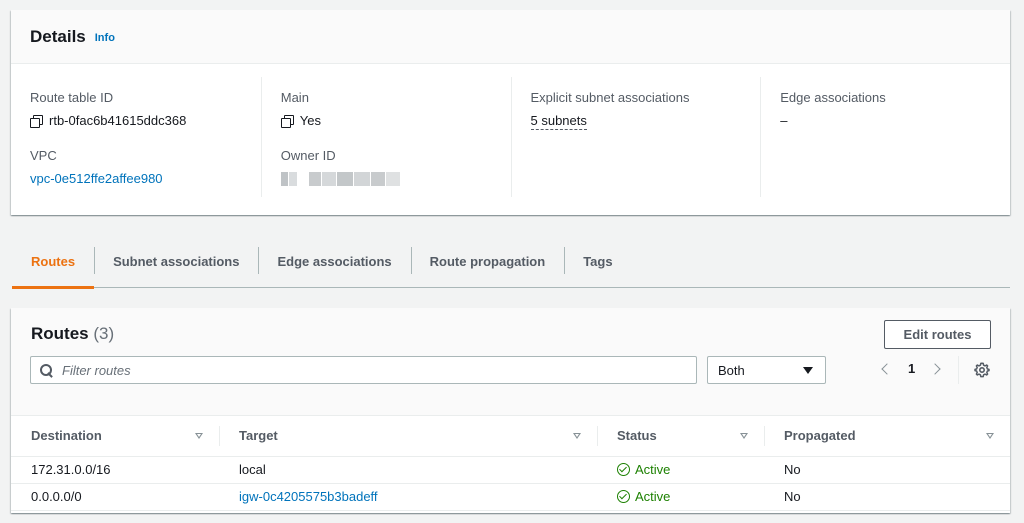 This screenshot has height=523, width=1024. Describe the element at coordinates (766, 370) in the screenshot. I see `propagation-filter-select: Both` at that location.